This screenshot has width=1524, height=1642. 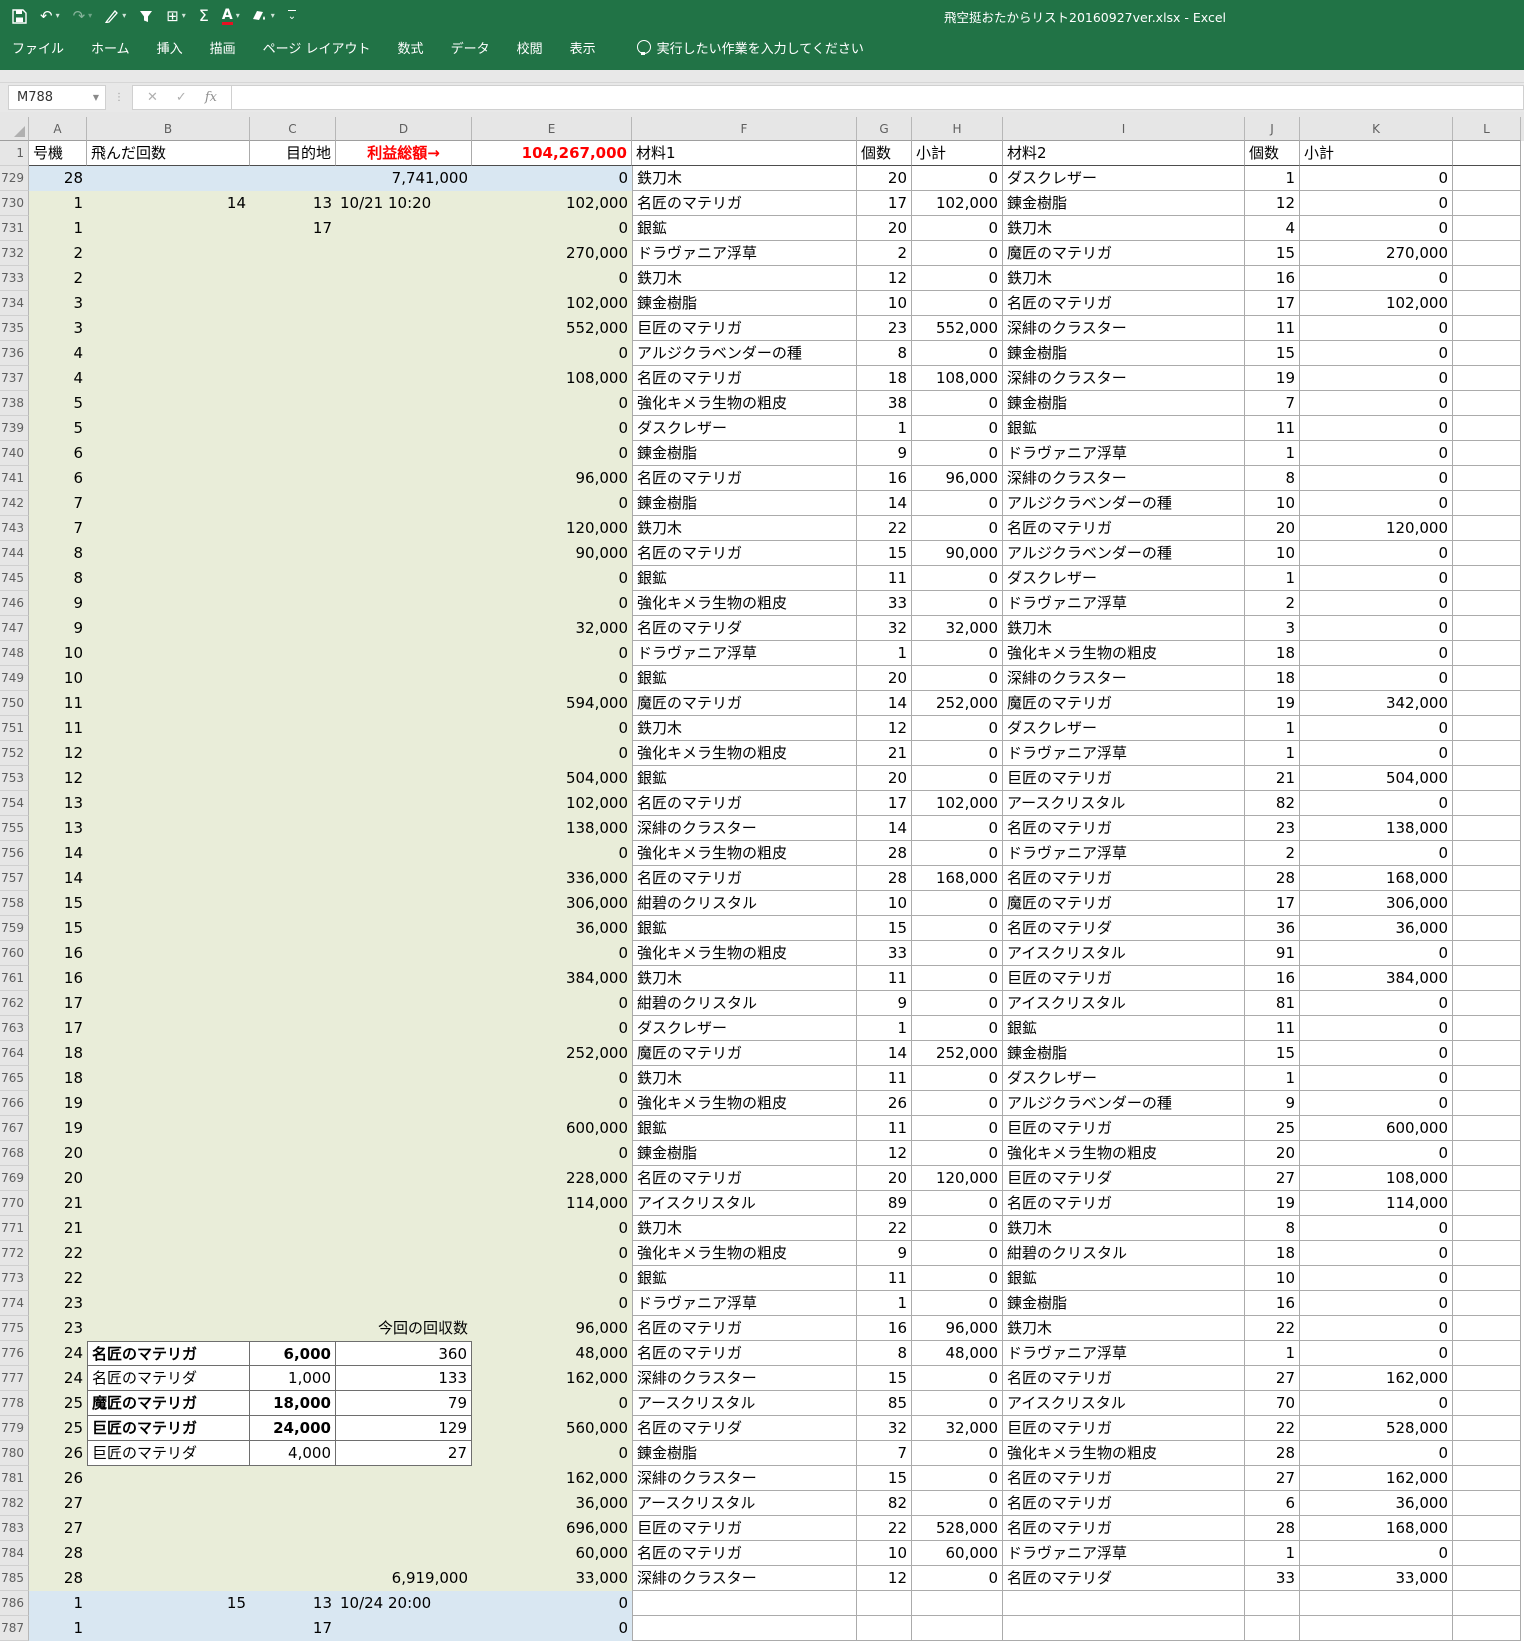 What do you see at coordinates (884, 1278) in the screenshot?
I see `cell-G773: 11` at bounding box center [884, 1278].